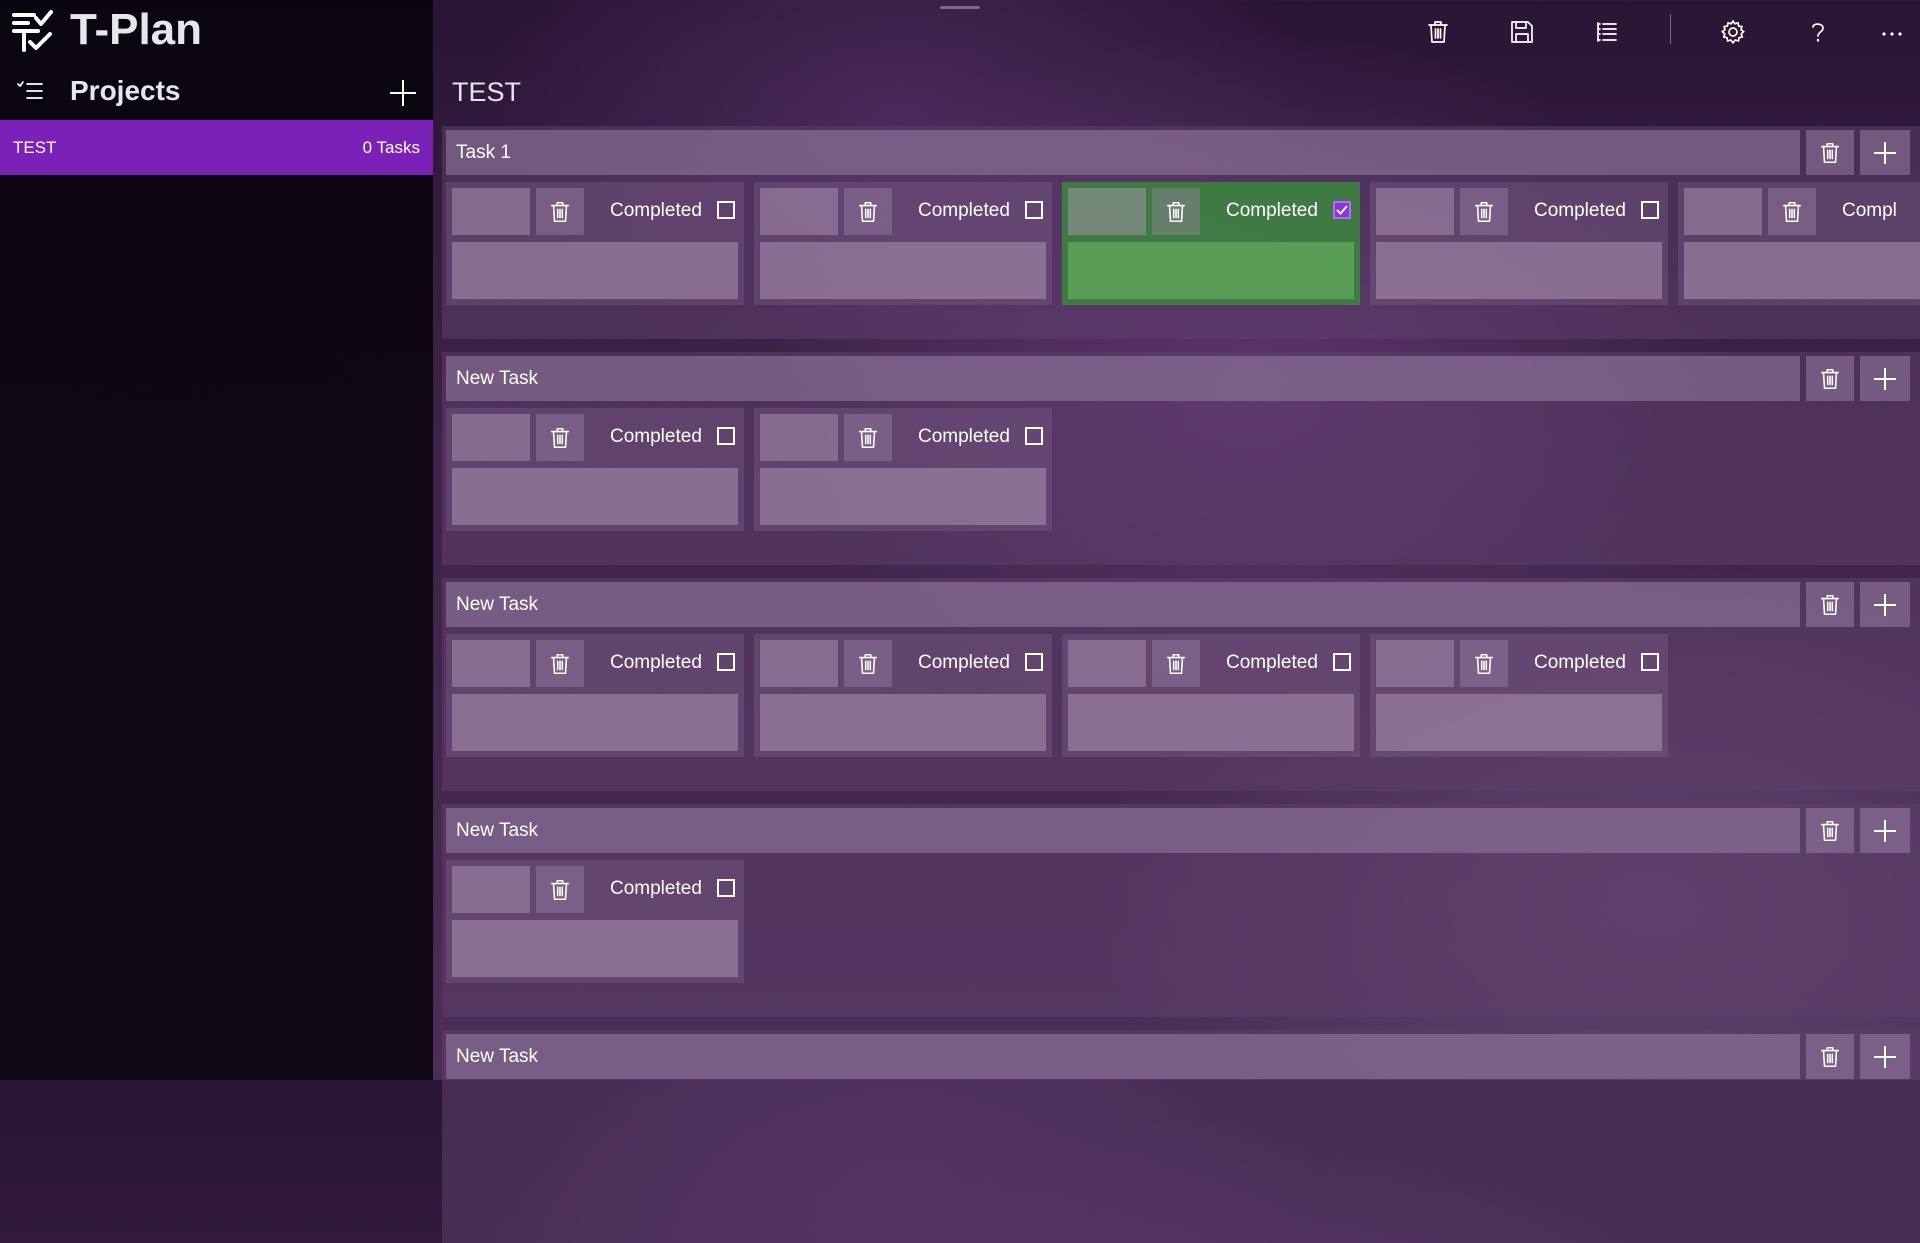  I want to click on app-title: T-Plan, so click(136, 29).